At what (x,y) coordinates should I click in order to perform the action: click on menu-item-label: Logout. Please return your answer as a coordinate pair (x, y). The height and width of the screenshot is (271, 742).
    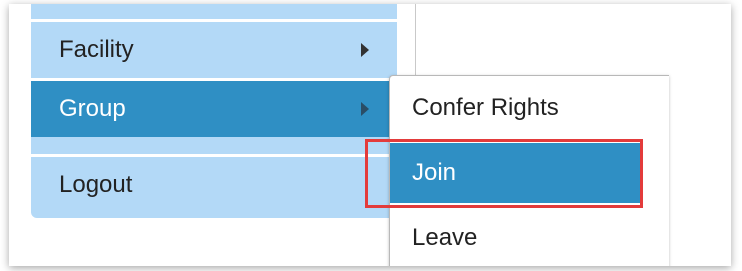
    Looking at the image, I should click on (96, 184).